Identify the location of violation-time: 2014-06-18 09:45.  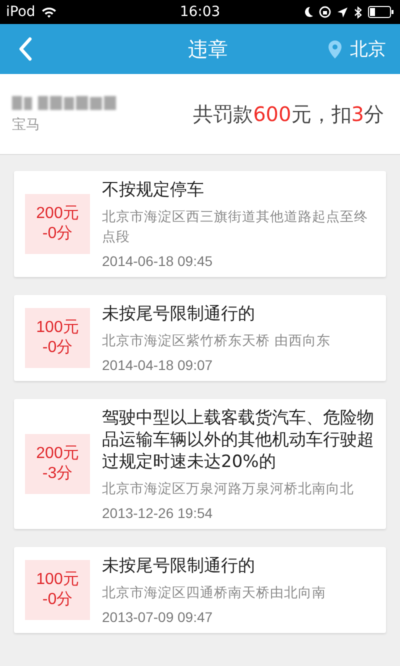
(158, 261).